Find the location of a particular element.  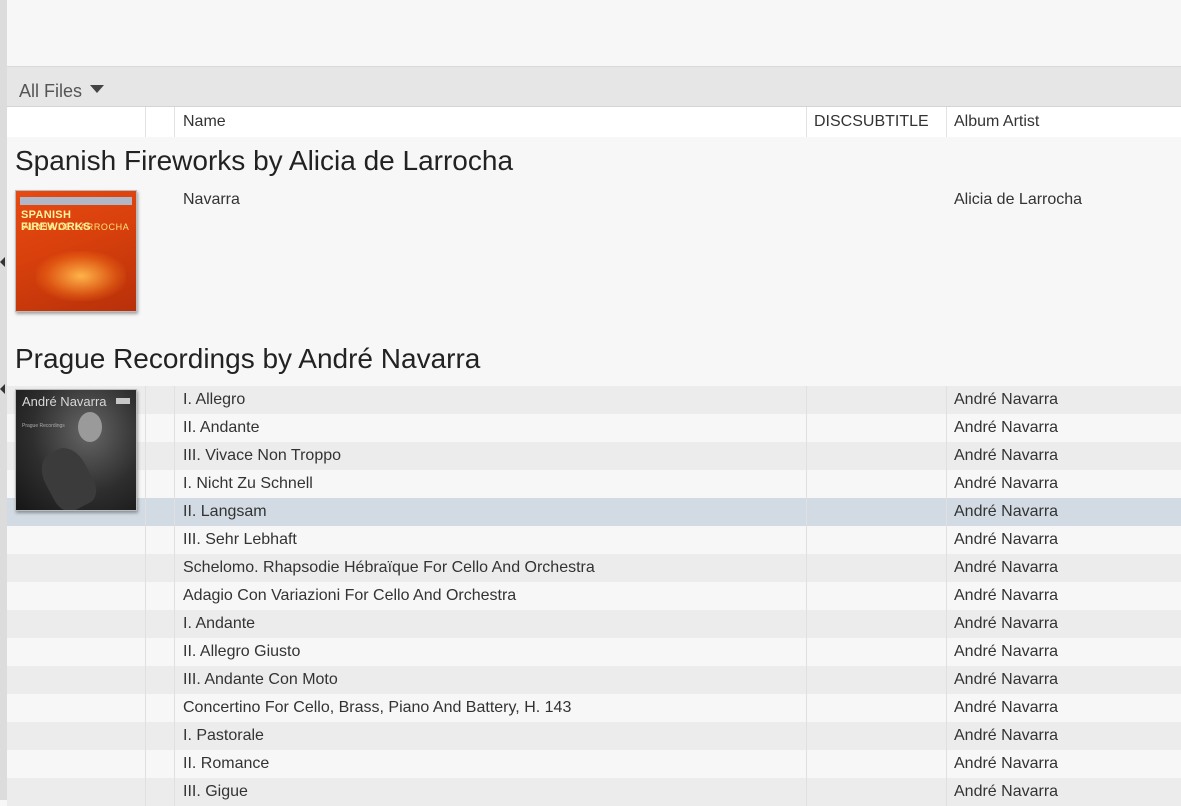

filter-bar: All Files is located at coordinates (594, 86).